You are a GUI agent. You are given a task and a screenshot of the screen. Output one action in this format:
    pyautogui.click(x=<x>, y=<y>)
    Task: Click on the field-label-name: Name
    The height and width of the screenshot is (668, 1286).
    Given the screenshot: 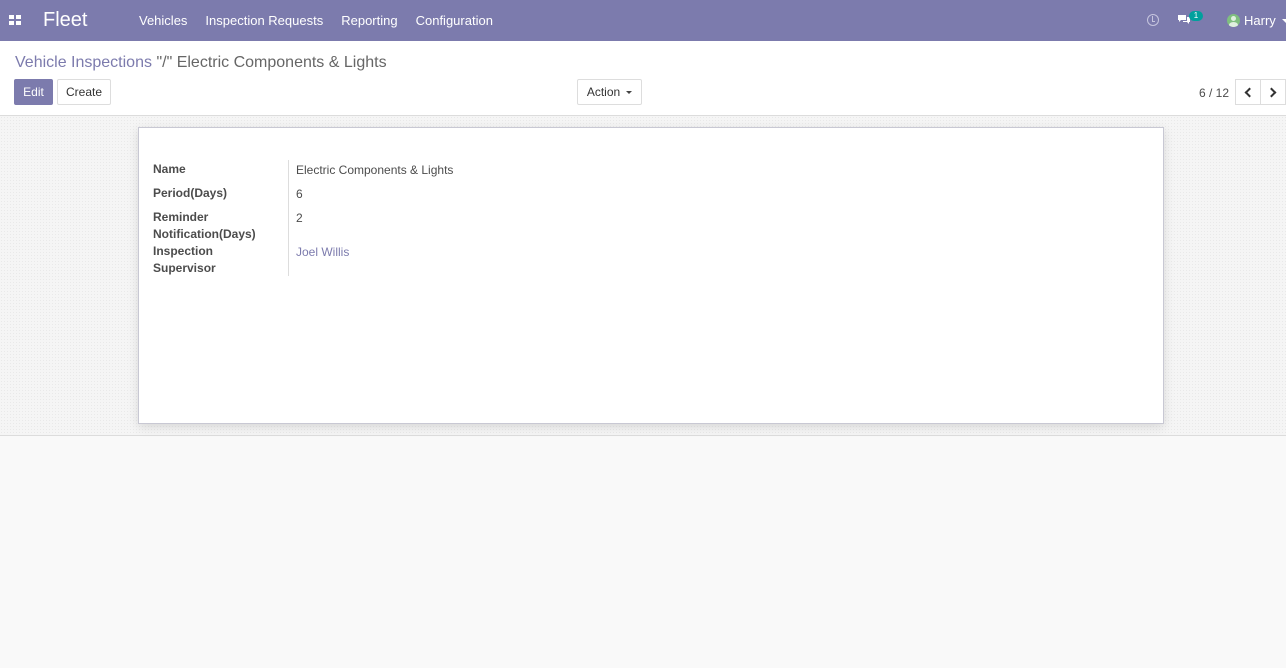 What is the action you would take?
    pyautogui.click(x=169, y=169)
    